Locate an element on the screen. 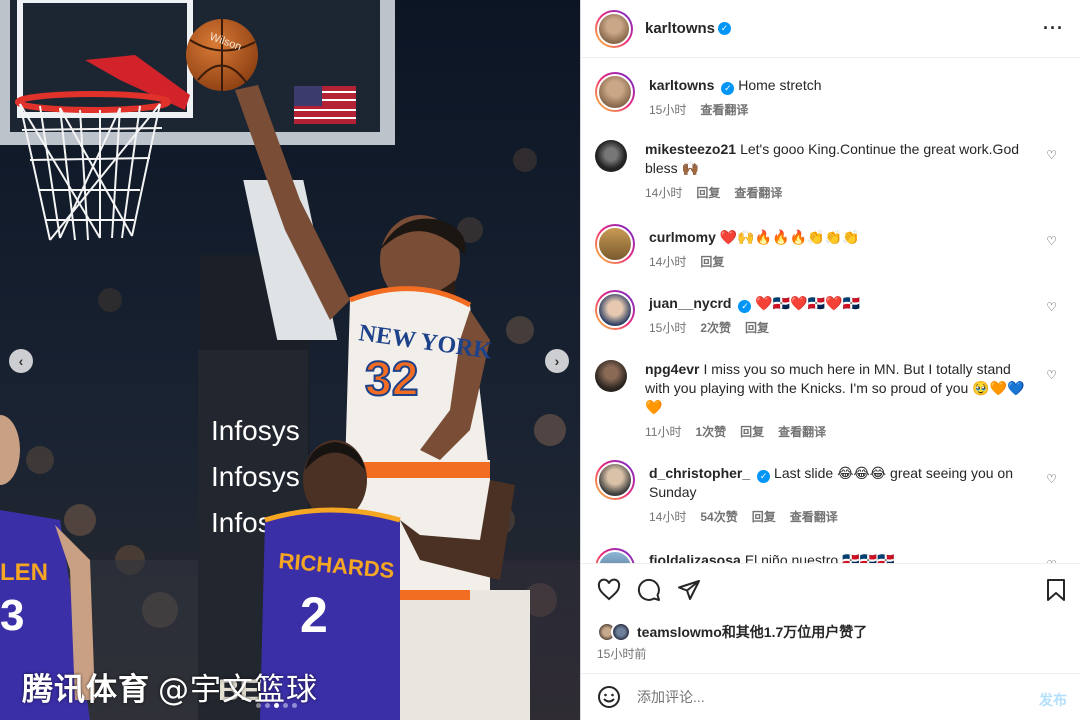 The image size is (1080, 720). comment-icon is located at coordinates (649, 590).